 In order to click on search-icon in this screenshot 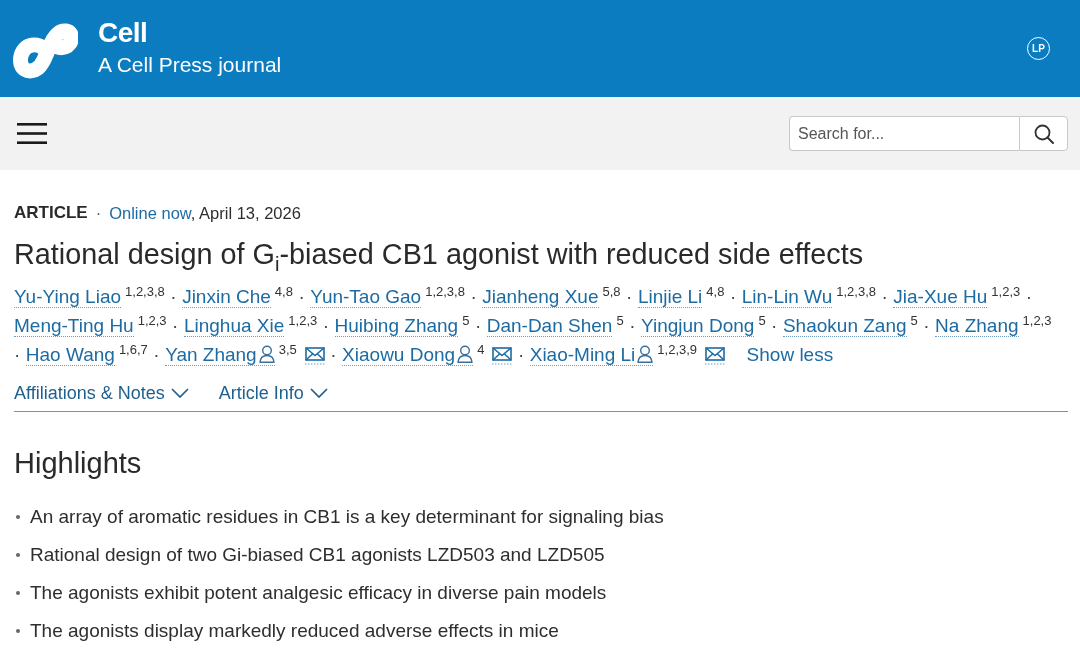, I will do `click(1043, 133)`.